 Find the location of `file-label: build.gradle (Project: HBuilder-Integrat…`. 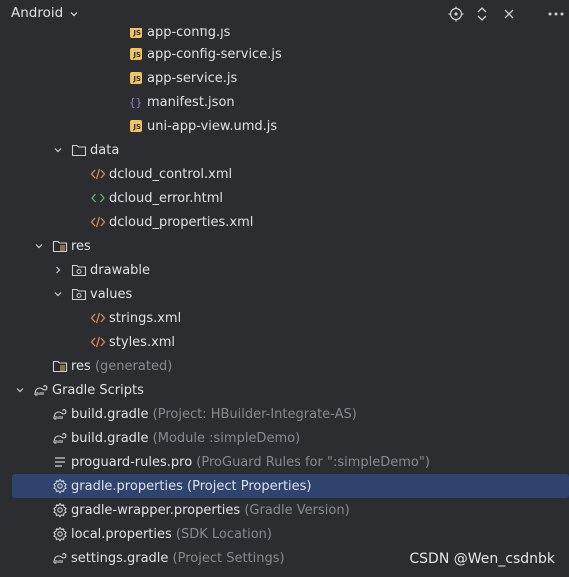

file-label: build.gradle (Project: HBuilder-Integrat… is located at coordinates (214, 414).